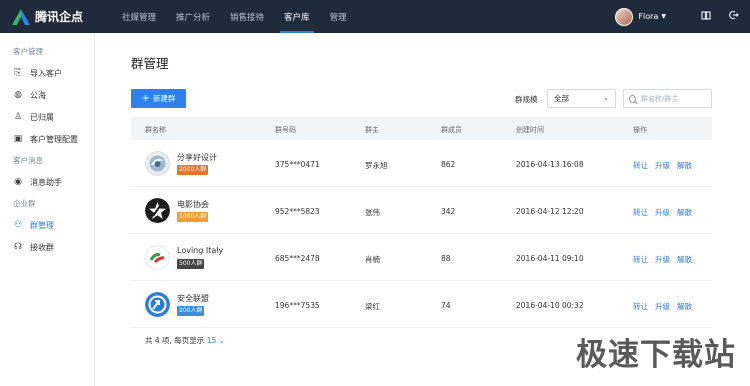  What do you see at coordinates (550, 211) in the screenshot?
I see `group-created: 2016-04-12 12:20` at bounding box center [550, 211].